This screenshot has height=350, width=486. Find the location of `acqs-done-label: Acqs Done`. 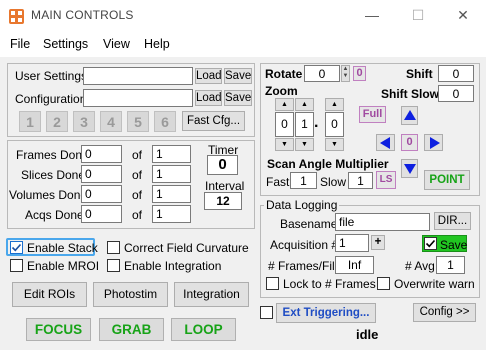

acqs-done-label: Acqs Done is located at coordinates (54, 215).